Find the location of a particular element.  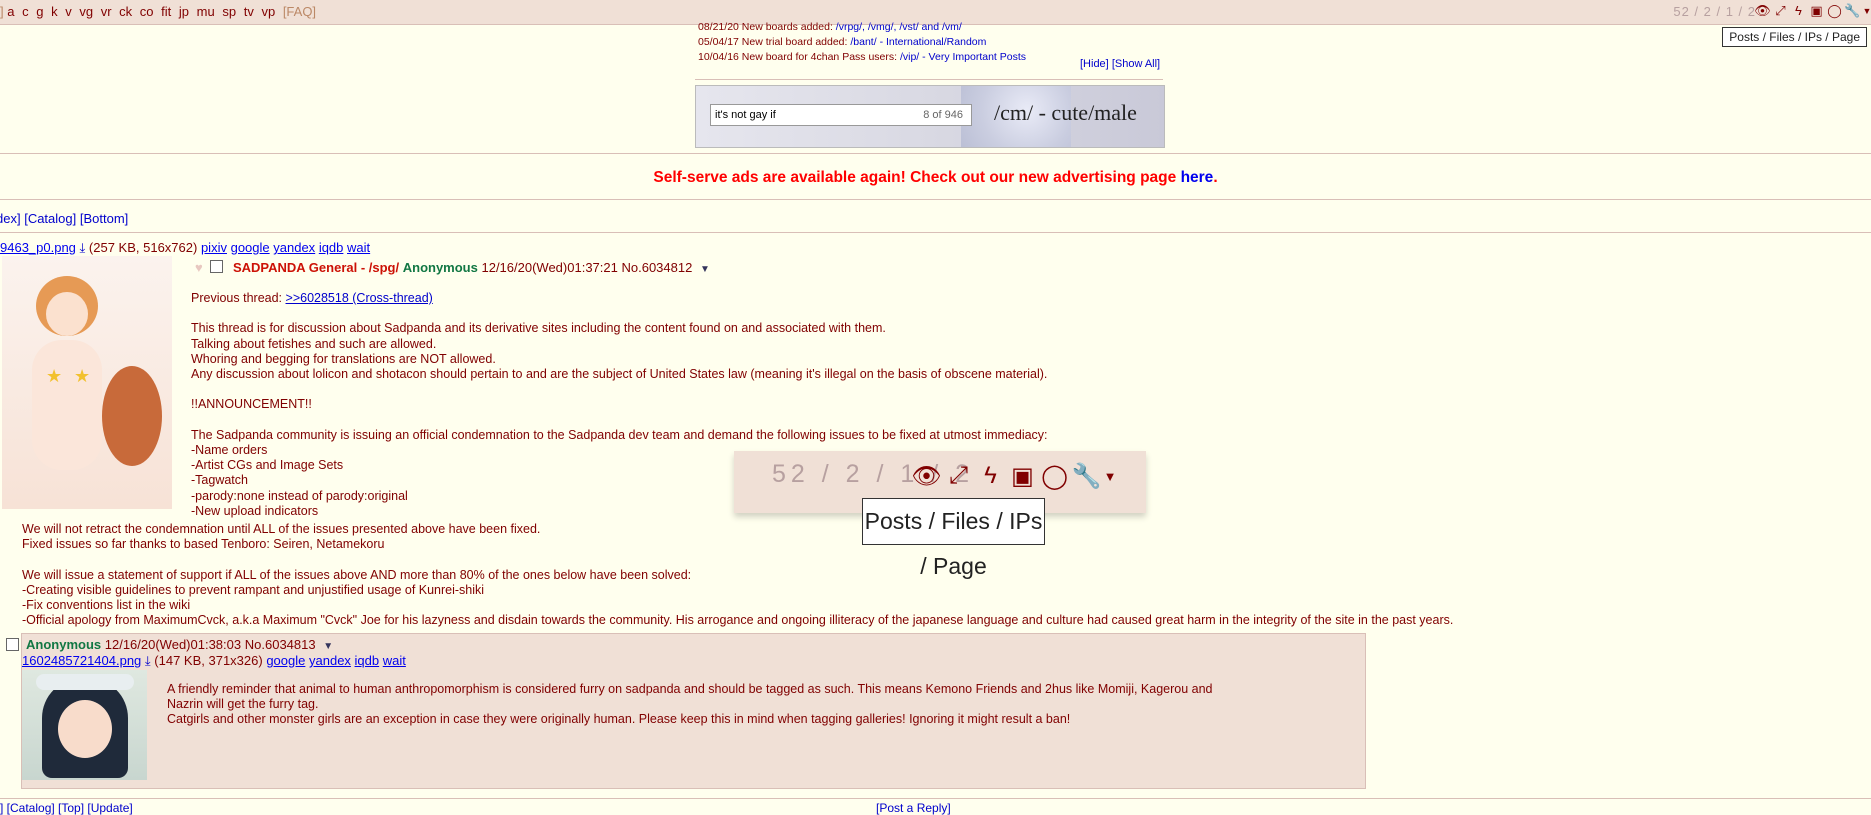

post-datetime: 12/16/20(Wed)01:37:21 is located at coordinates (549, 267).